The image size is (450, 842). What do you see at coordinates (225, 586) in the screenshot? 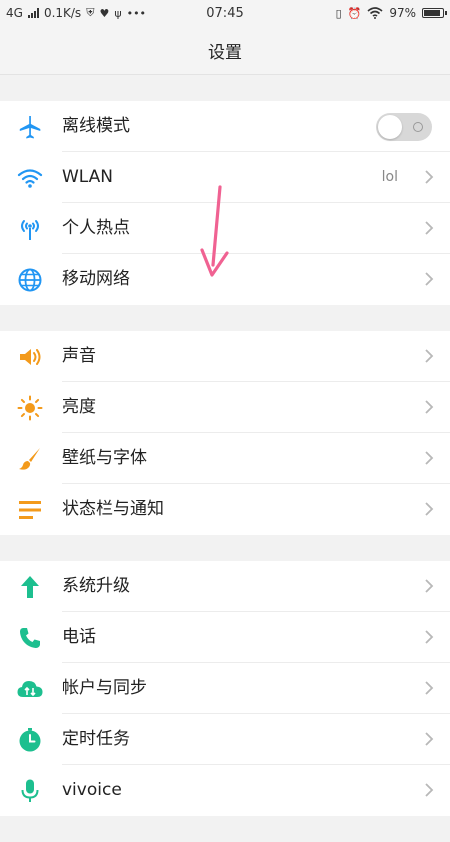
I see `setting-system-upgrade: 系统升级` at bounding box center [225, 586].